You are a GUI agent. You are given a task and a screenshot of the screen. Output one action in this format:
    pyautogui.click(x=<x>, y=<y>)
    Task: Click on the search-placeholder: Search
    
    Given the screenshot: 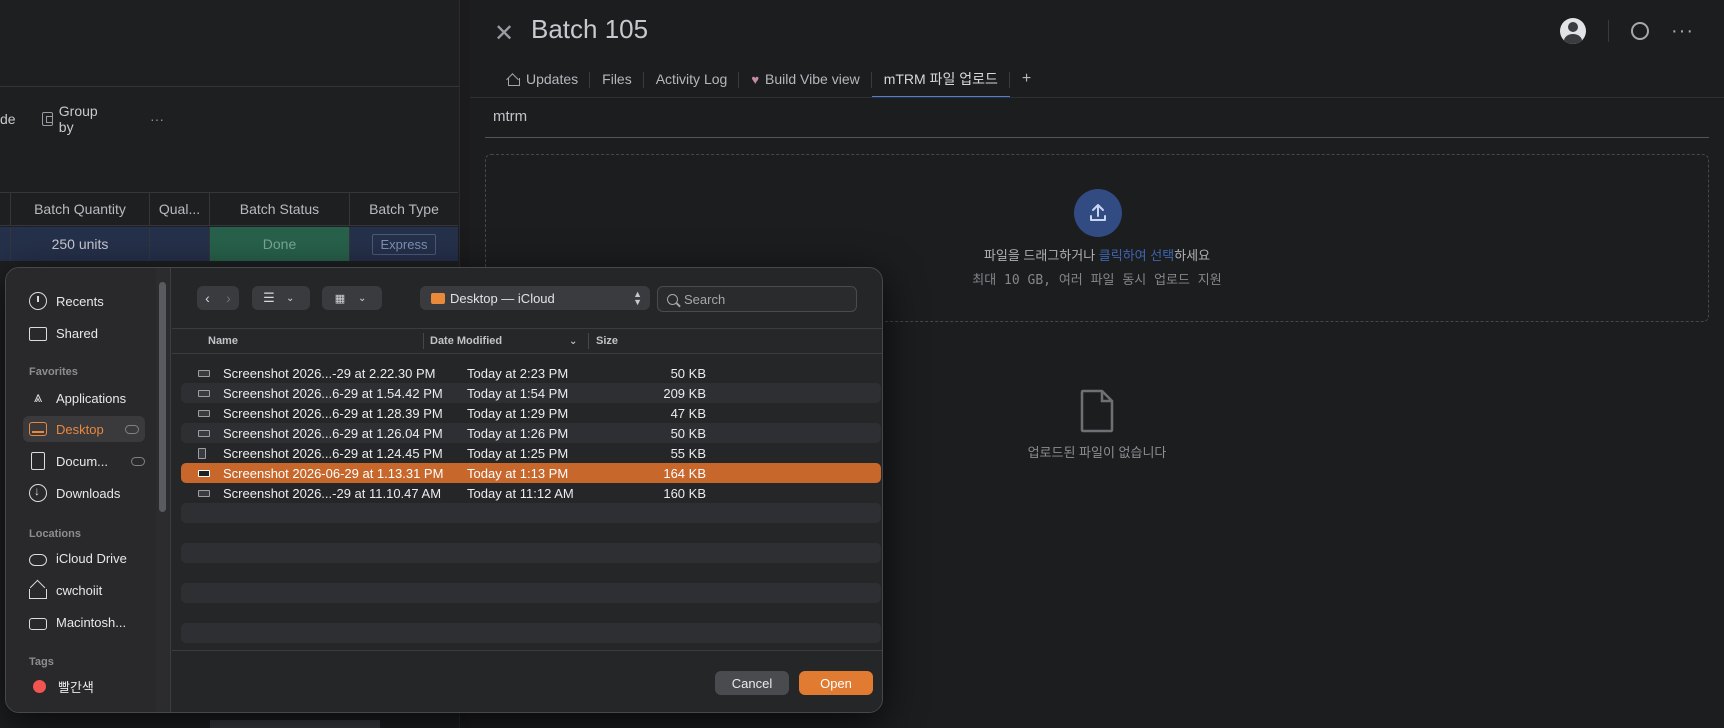 What is the action you would take?
    pyautogui.click(x=705, y=299)
    